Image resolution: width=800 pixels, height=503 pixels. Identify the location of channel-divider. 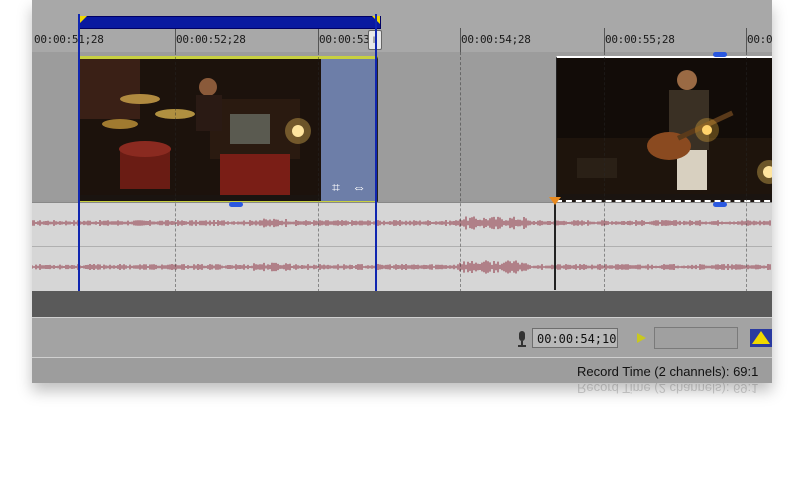
(402, 246).